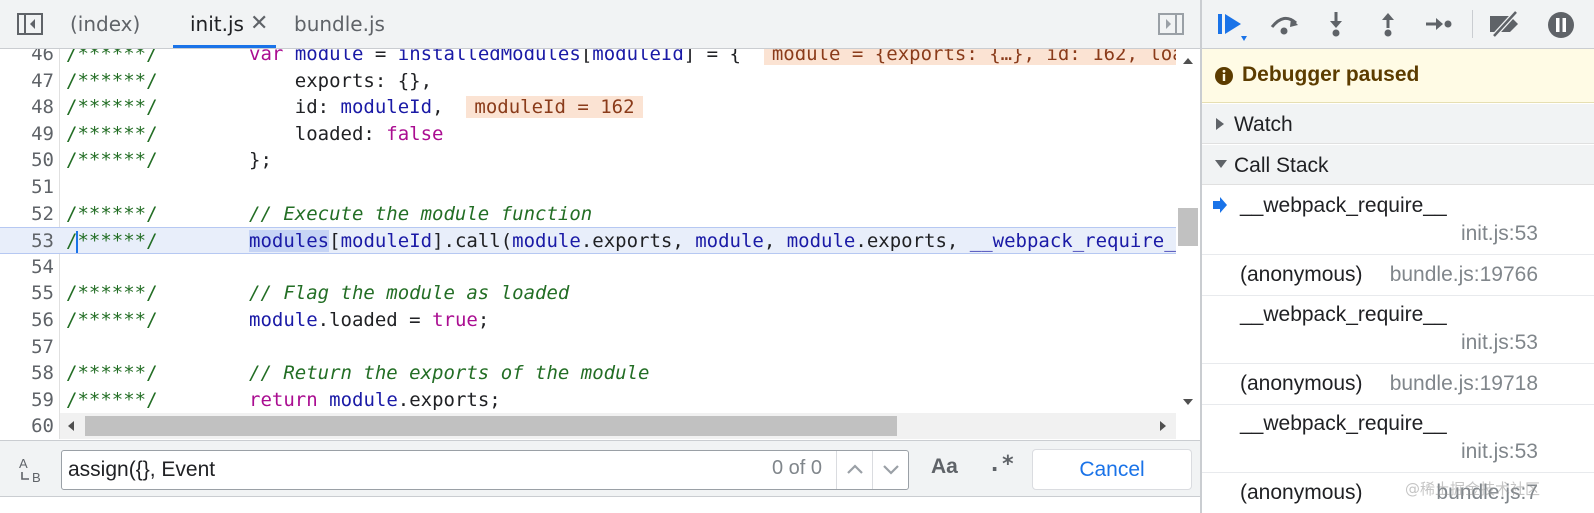 This screenshot has height=513, width=1594. Describe the element at coordinates (588, 320) in the screenshot. I see `code-line: 56 /******/ module.loaded = true;` at that location.